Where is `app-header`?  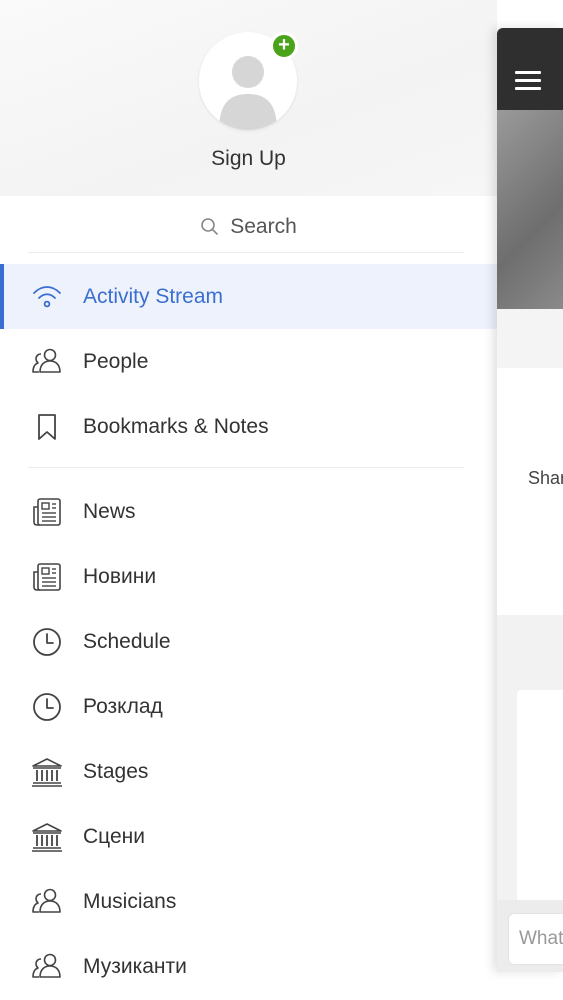 app-header is located at coordinates (530, 69).